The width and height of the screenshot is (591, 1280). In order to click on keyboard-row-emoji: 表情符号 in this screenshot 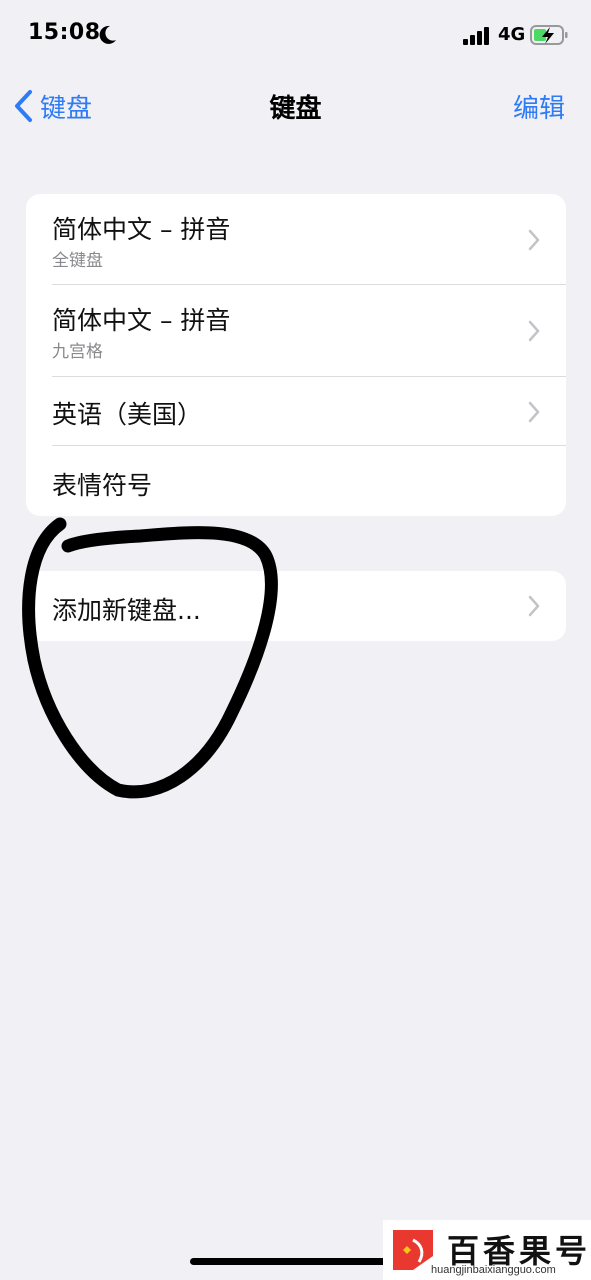, I will do `click(296, 481)`.